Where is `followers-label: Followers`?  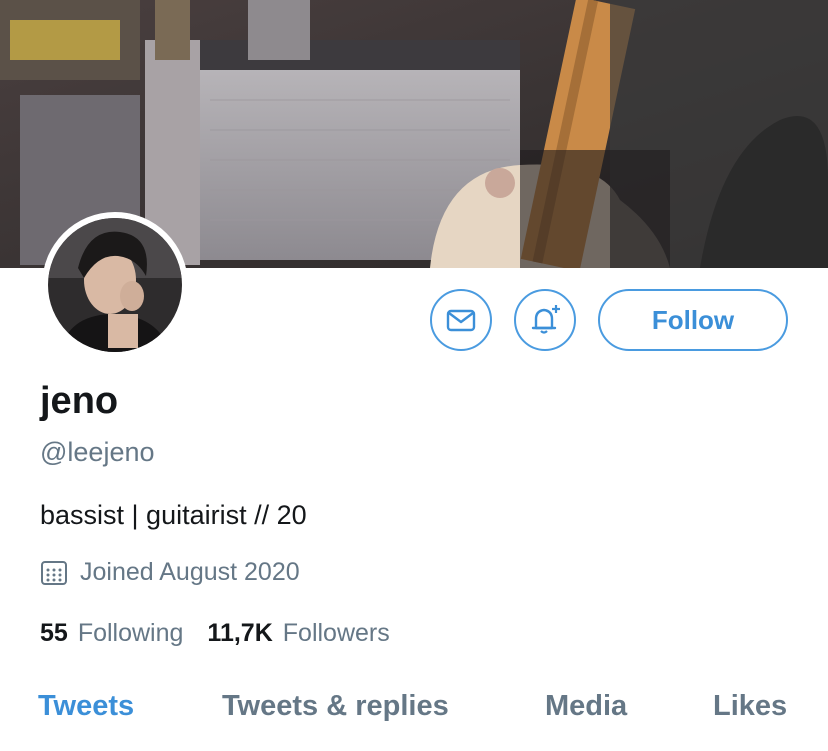 followers-label: Followers is located at coordinates (336, 633).